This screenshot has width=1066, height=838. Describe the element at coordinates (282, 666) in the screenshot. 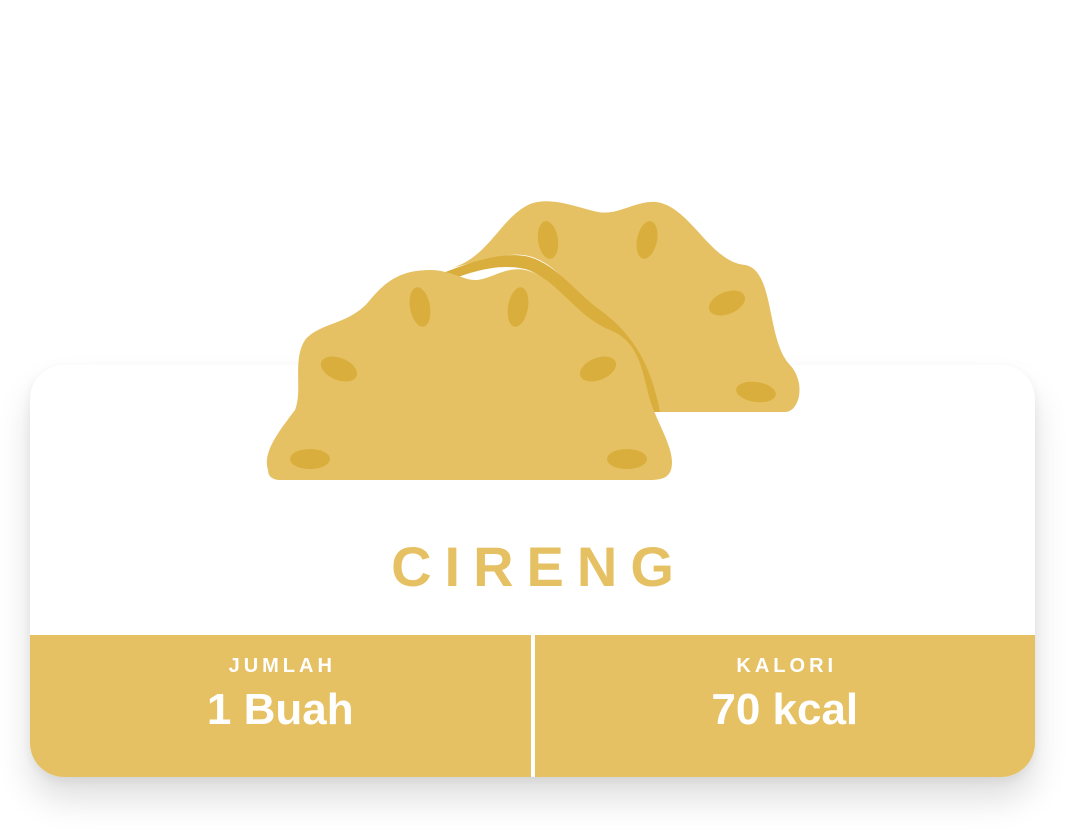

I see `quantity-label: JUMLAH` at that location.